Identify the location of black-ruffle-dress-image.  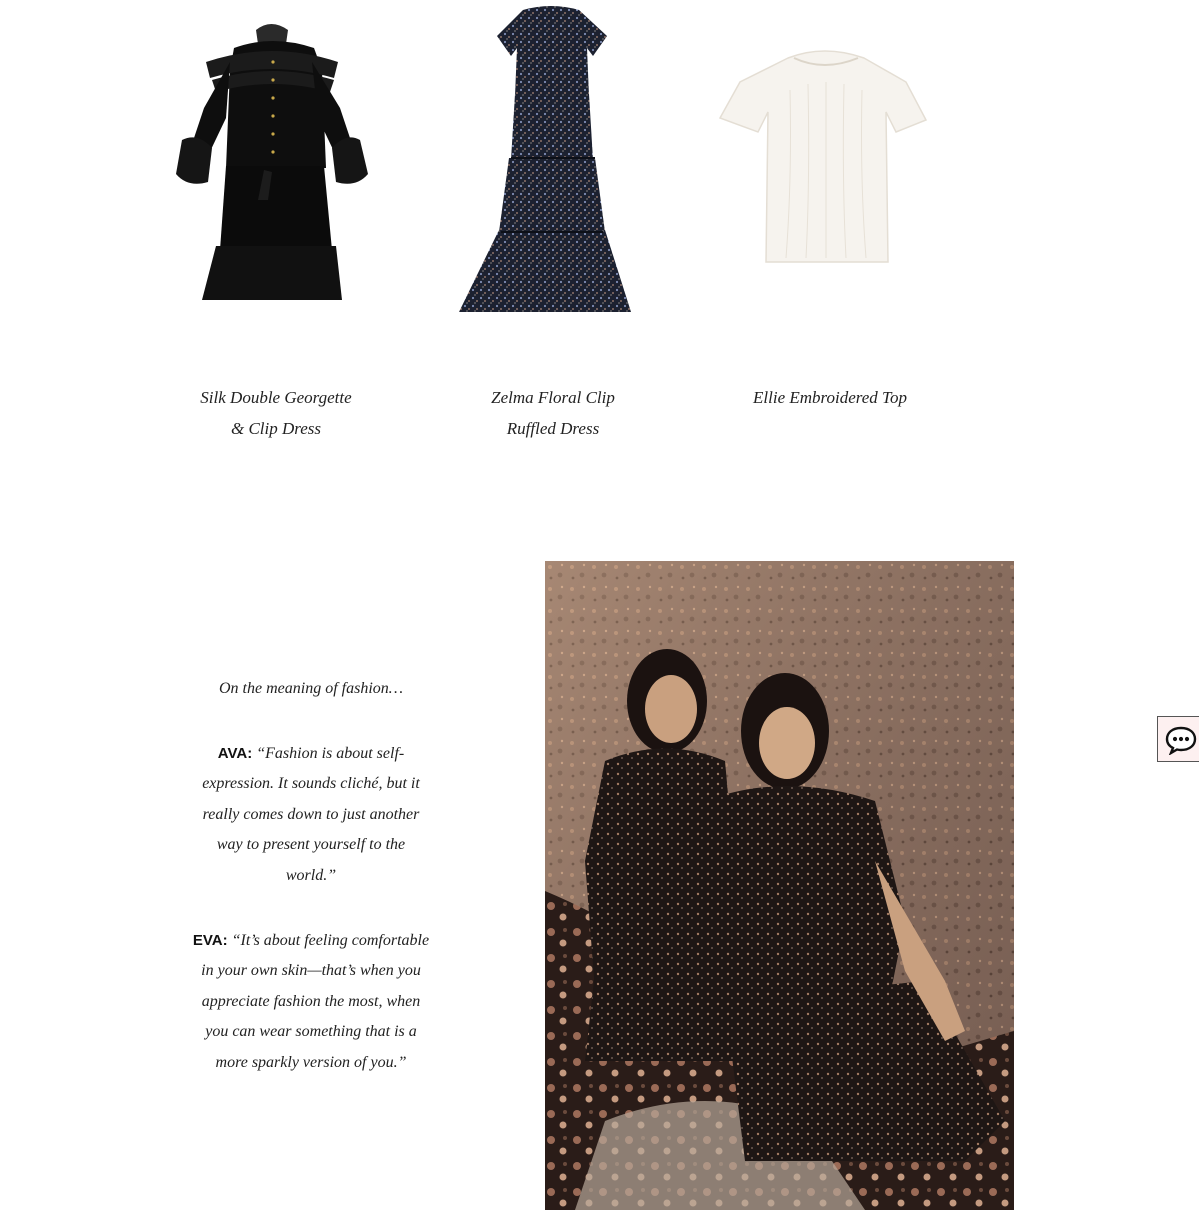
(276, 165).